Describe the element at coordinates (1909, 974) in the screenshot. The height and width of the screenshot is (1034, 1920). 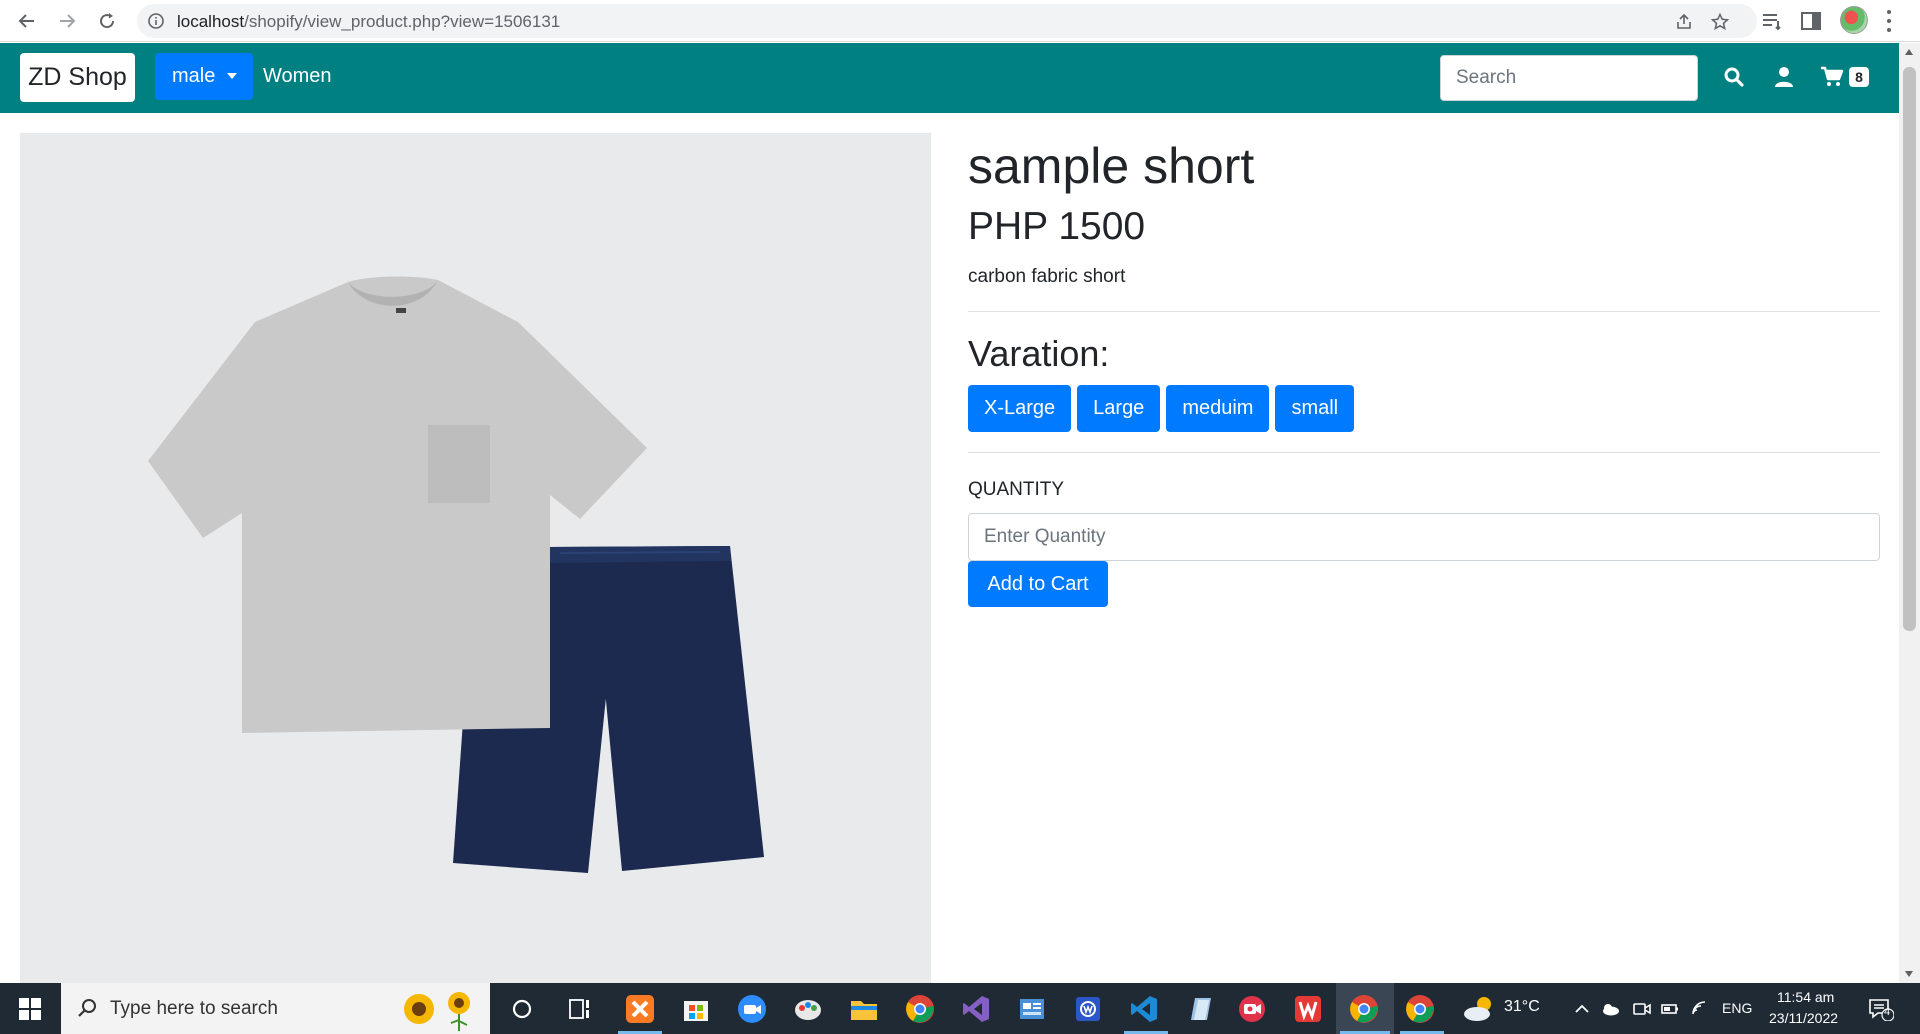
I see `scroll-down-arrow-icon` at that location.